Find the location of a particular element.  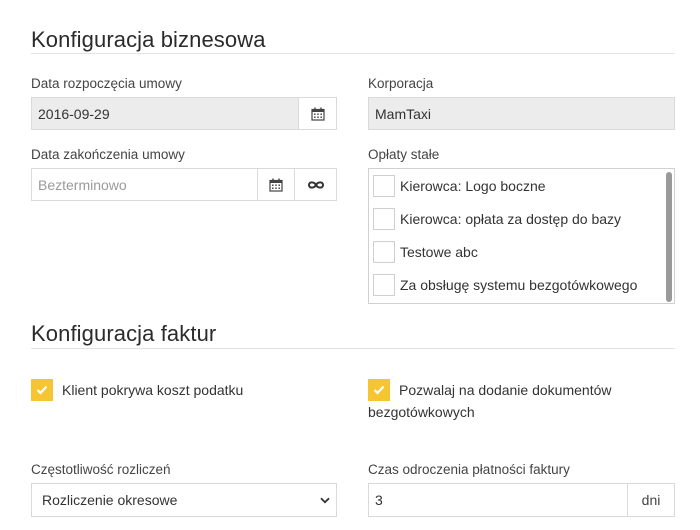

fee-item: Testowe abc is located at coordinates (425, 252).